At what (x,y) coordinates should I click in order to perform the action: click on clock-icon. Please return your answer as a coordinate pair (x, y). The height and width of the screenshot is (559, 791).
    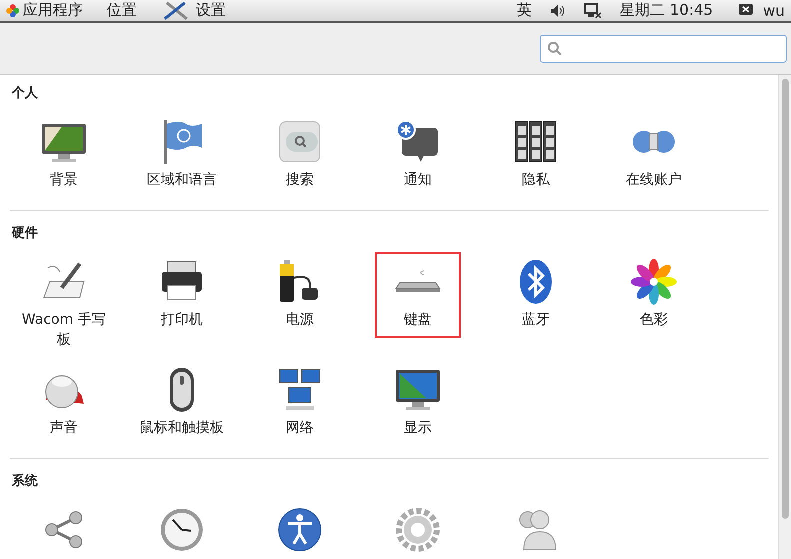
    Looking at the image, I should click on (182, 530).